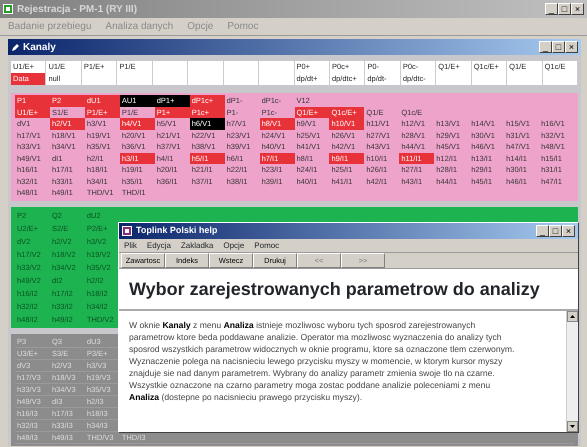  What do you see at coordinates (572, 371) in the screenshot?
I see `scrollbar` at bounding box center [572, 371].